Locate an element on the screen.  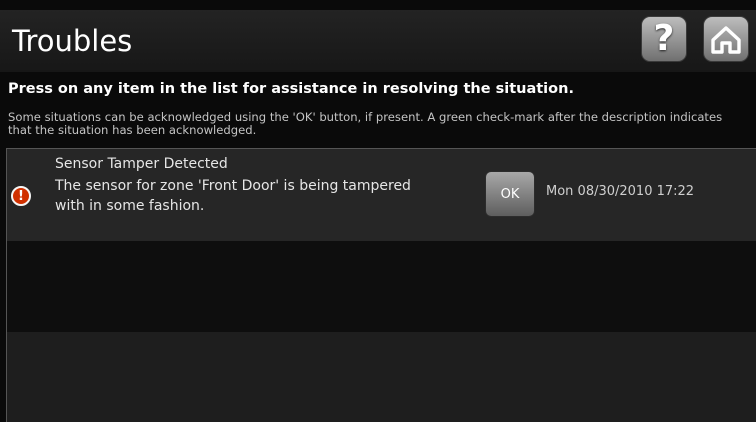
help-button: ? is located at coordinates (664, 39).